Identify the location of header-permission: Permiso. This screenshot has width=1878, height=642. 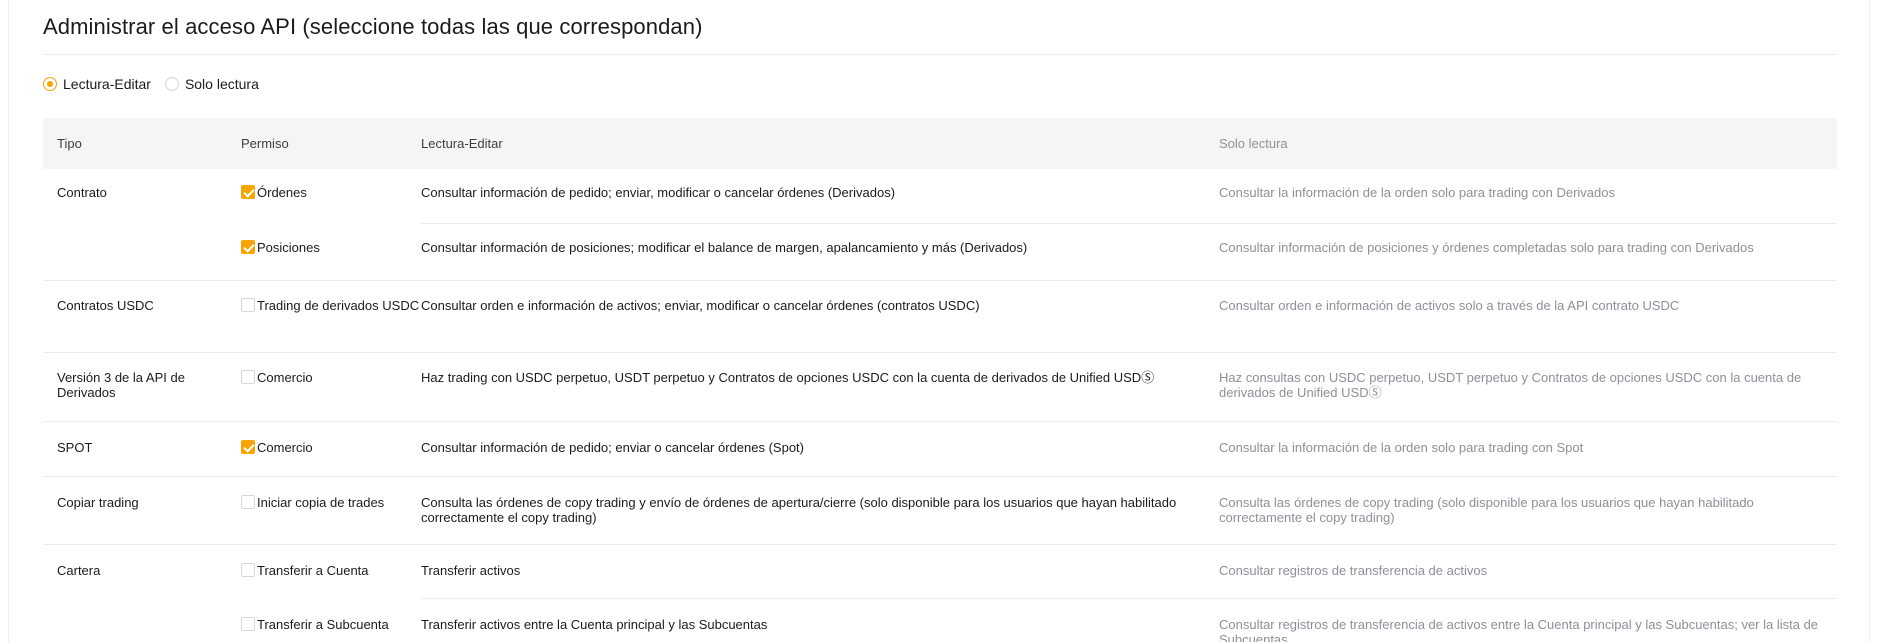
(265, 143).